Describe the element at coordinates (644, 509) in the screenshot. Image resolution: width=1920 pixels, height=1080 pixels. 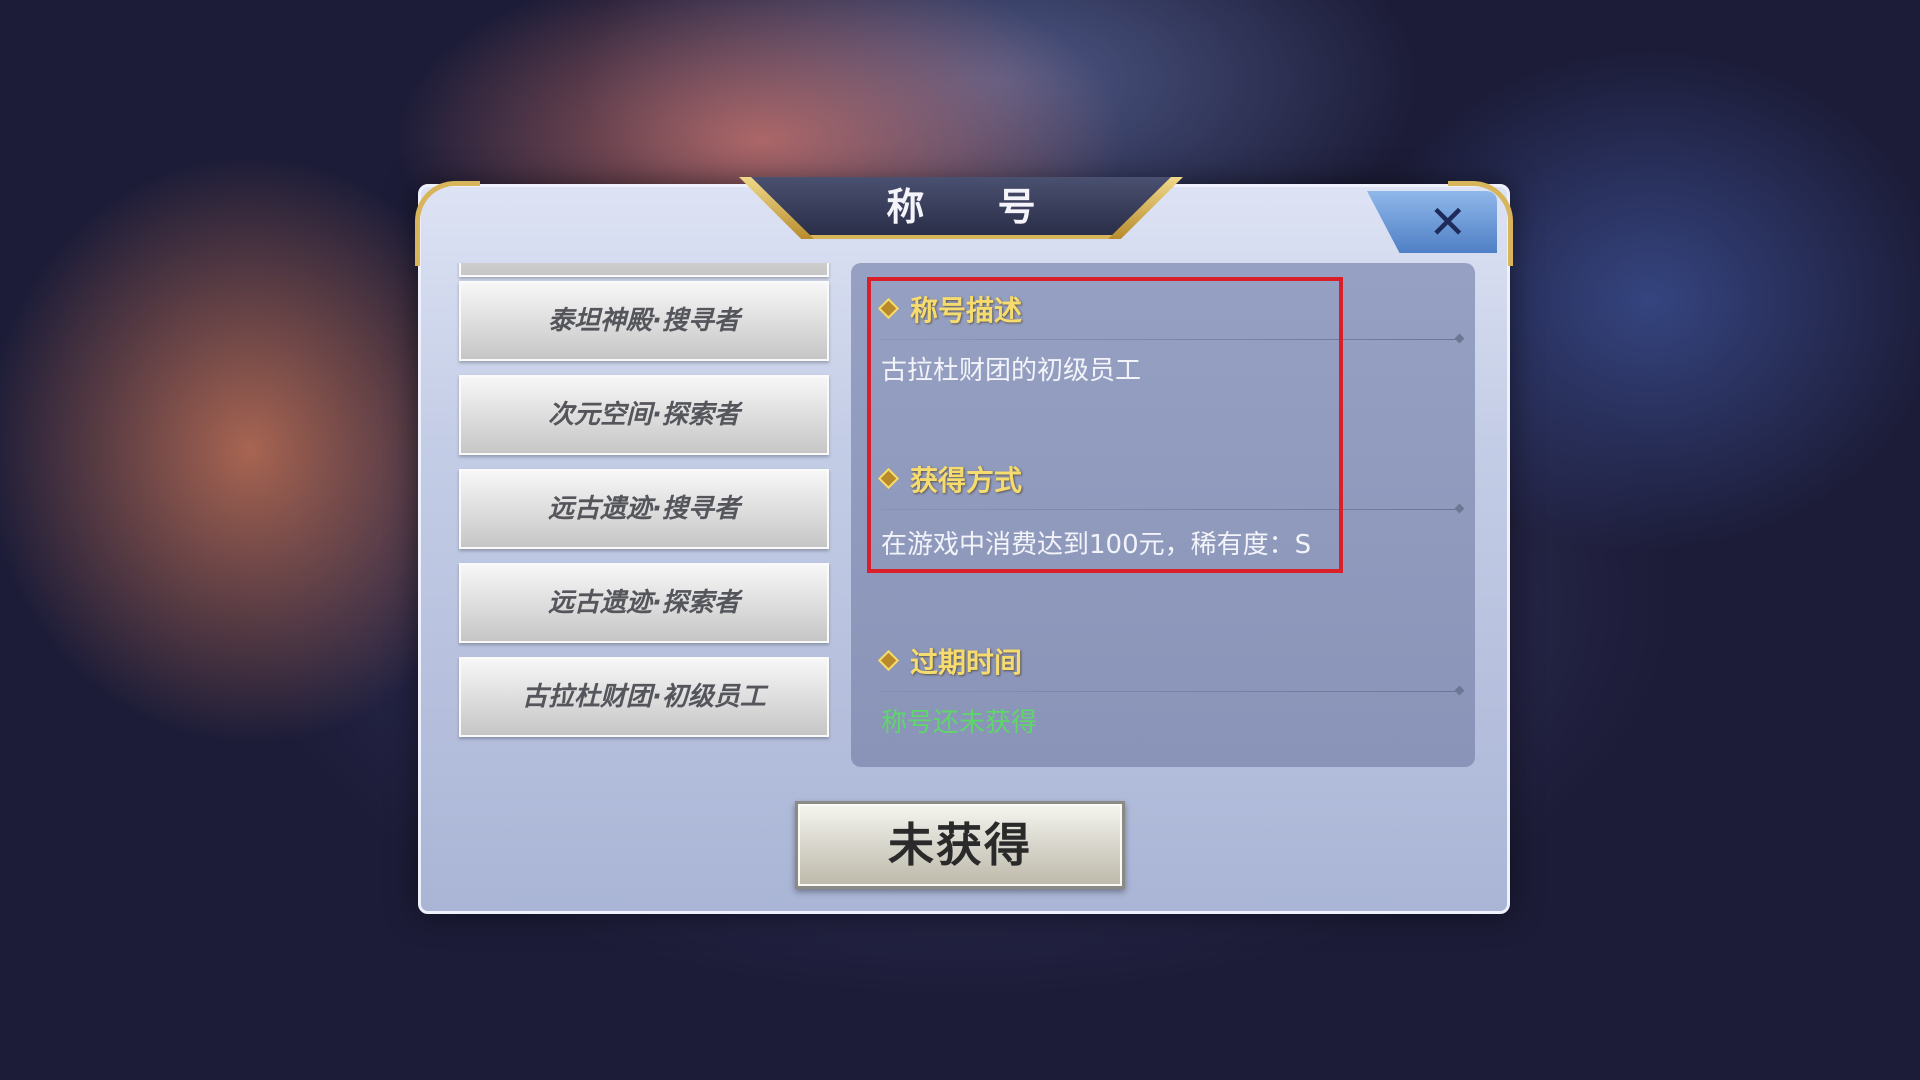
I see `title-list-item: 远古遗迹·搜寻者` at that location.